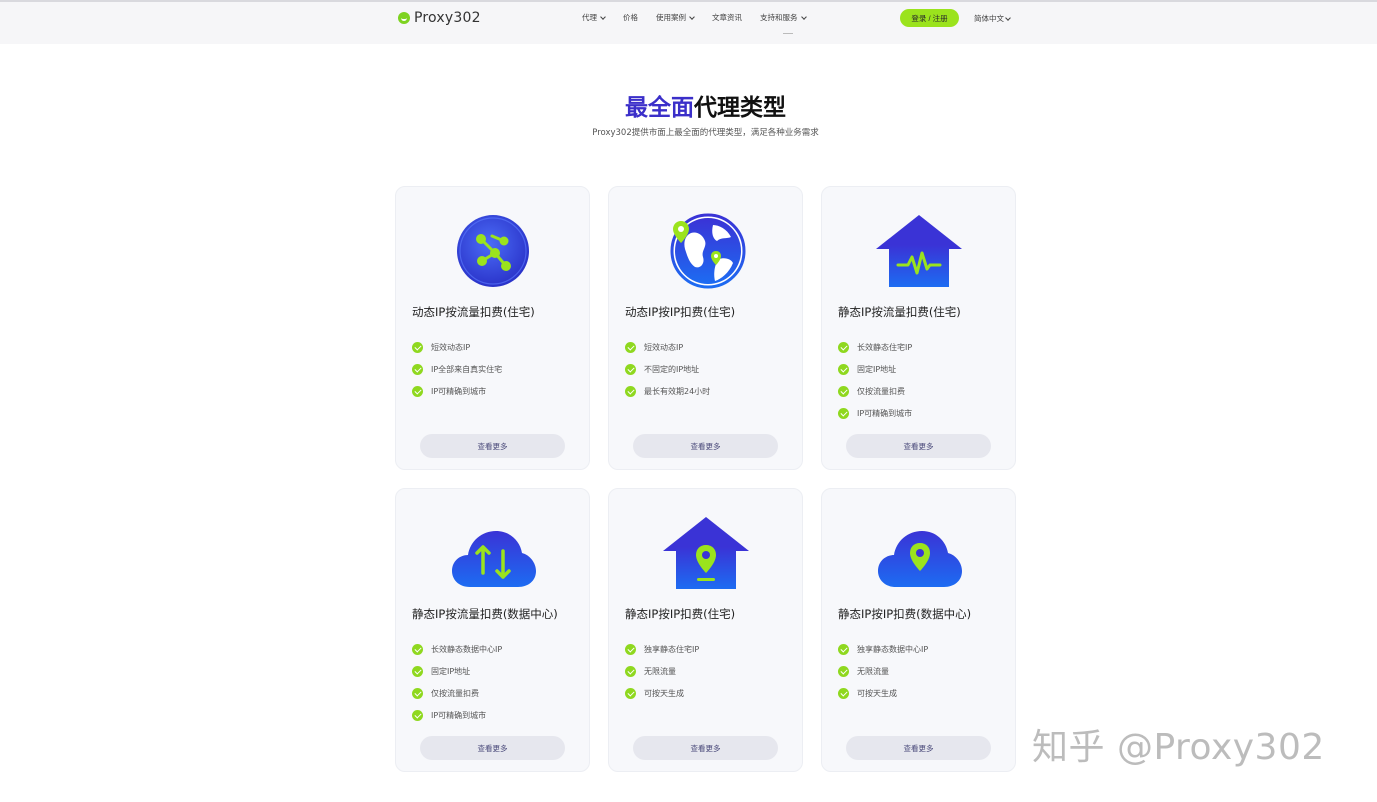  I want to click on feature-item: 独享静态数据中心IP, so click(883, 649).